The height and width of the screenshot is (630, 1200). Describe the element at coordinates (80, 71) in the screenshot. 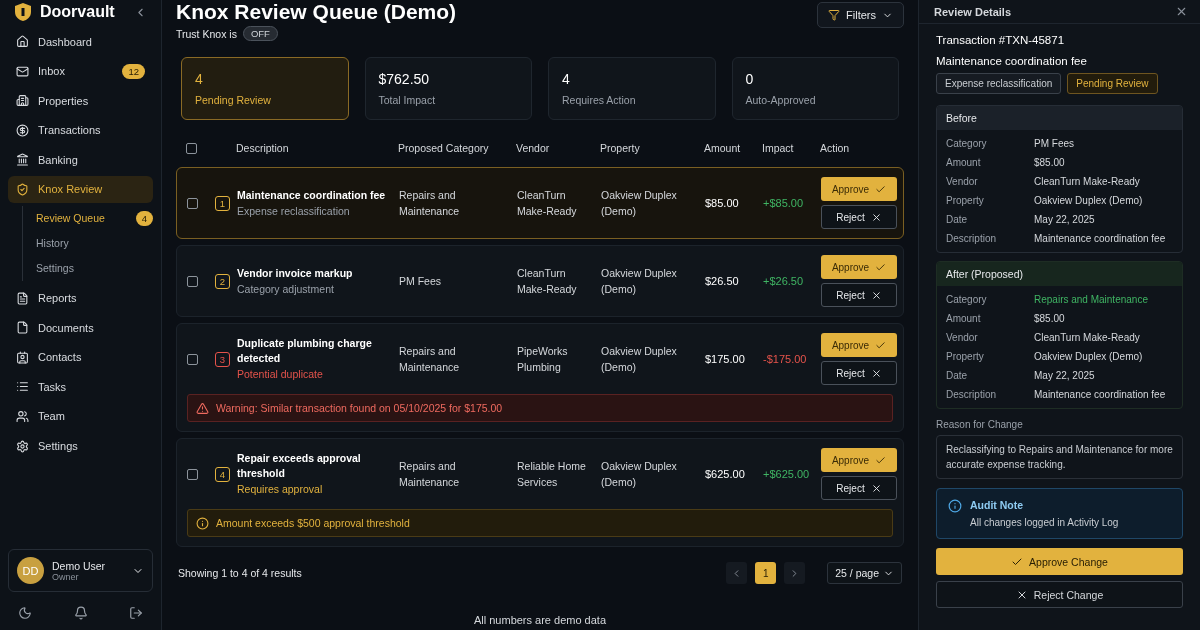

I see `nav-item: Inbox 12` at that location.